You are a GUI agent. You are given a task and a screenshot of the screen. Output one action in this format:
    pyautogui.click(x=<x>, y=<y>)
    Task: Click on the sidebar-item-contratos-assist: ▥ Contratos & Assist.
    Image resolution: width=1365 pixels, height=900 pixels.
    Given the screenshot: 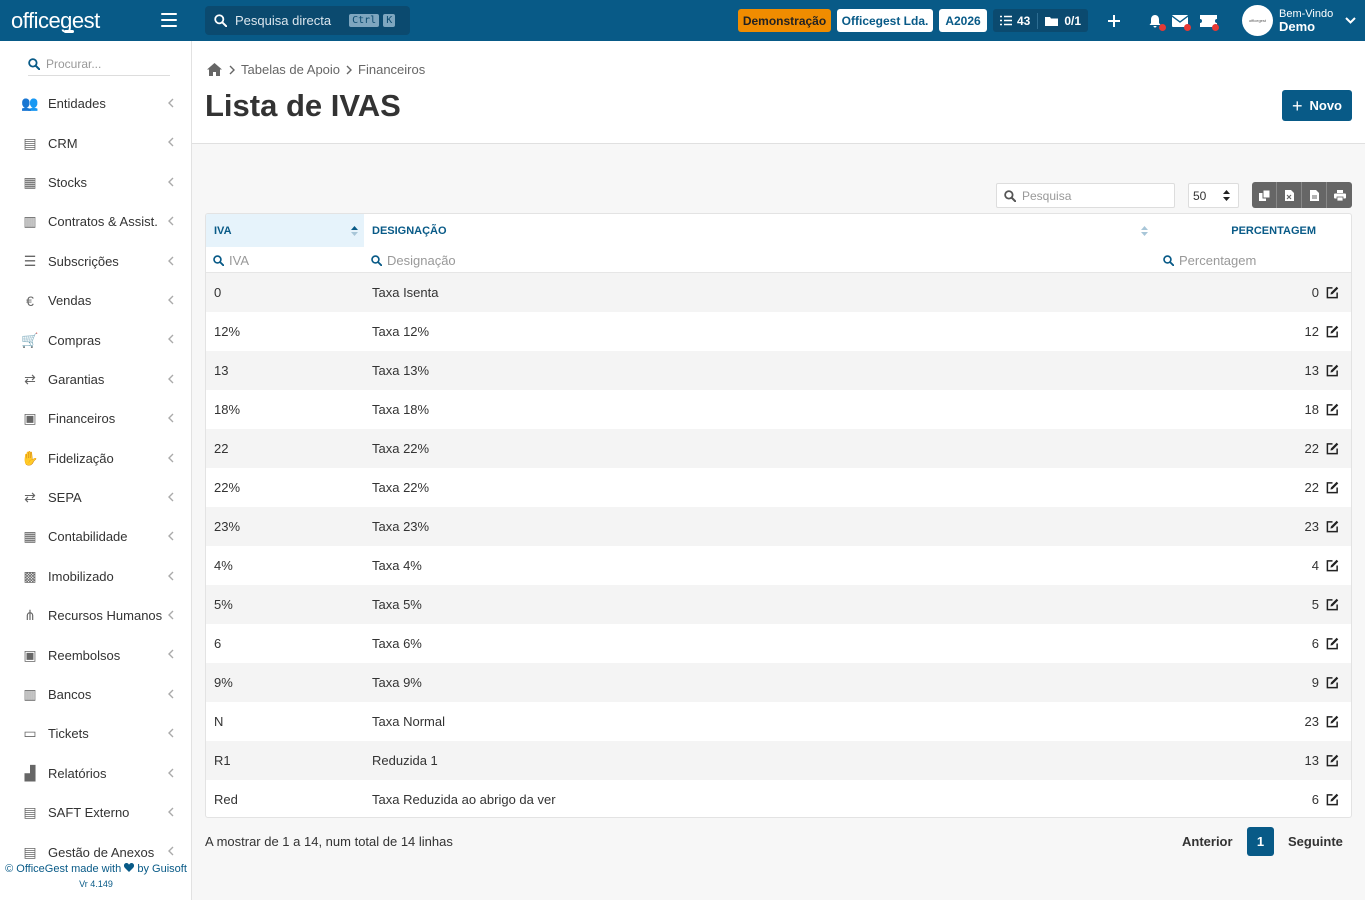 What is the action you would take?
    pyautogui.click(x=95, y=221)
    